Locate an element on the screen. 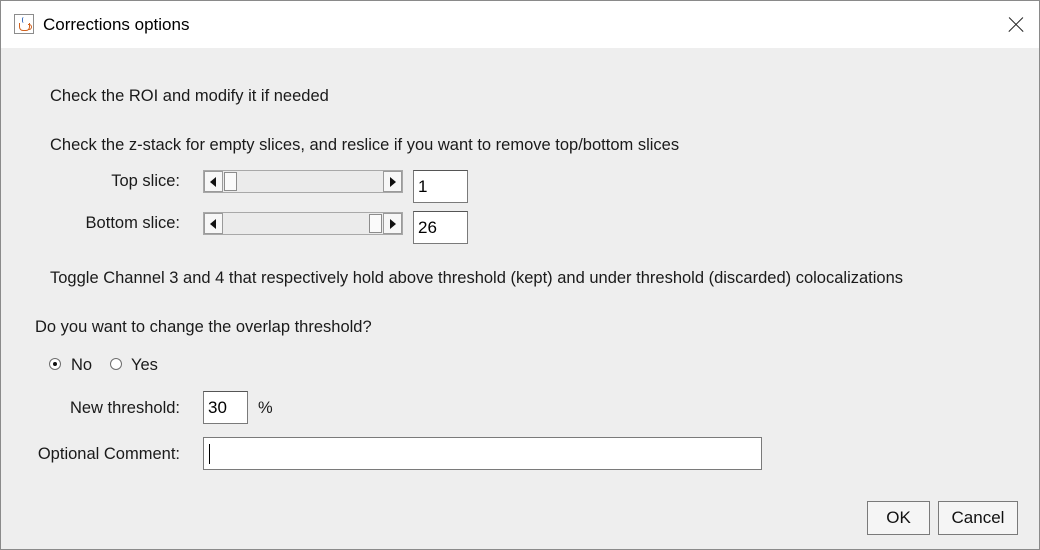 This screenshot has width=1040, height=550. bottom-slice-slider is located at coordinates (303, 223).